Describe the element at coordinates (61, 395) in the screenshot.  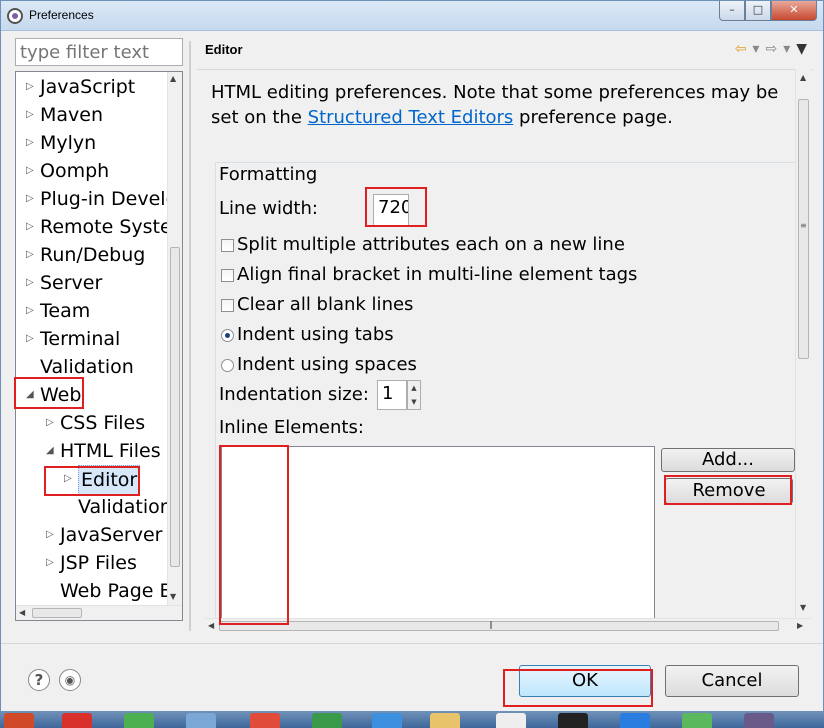
I see `tree-item-label: Web` at that location.